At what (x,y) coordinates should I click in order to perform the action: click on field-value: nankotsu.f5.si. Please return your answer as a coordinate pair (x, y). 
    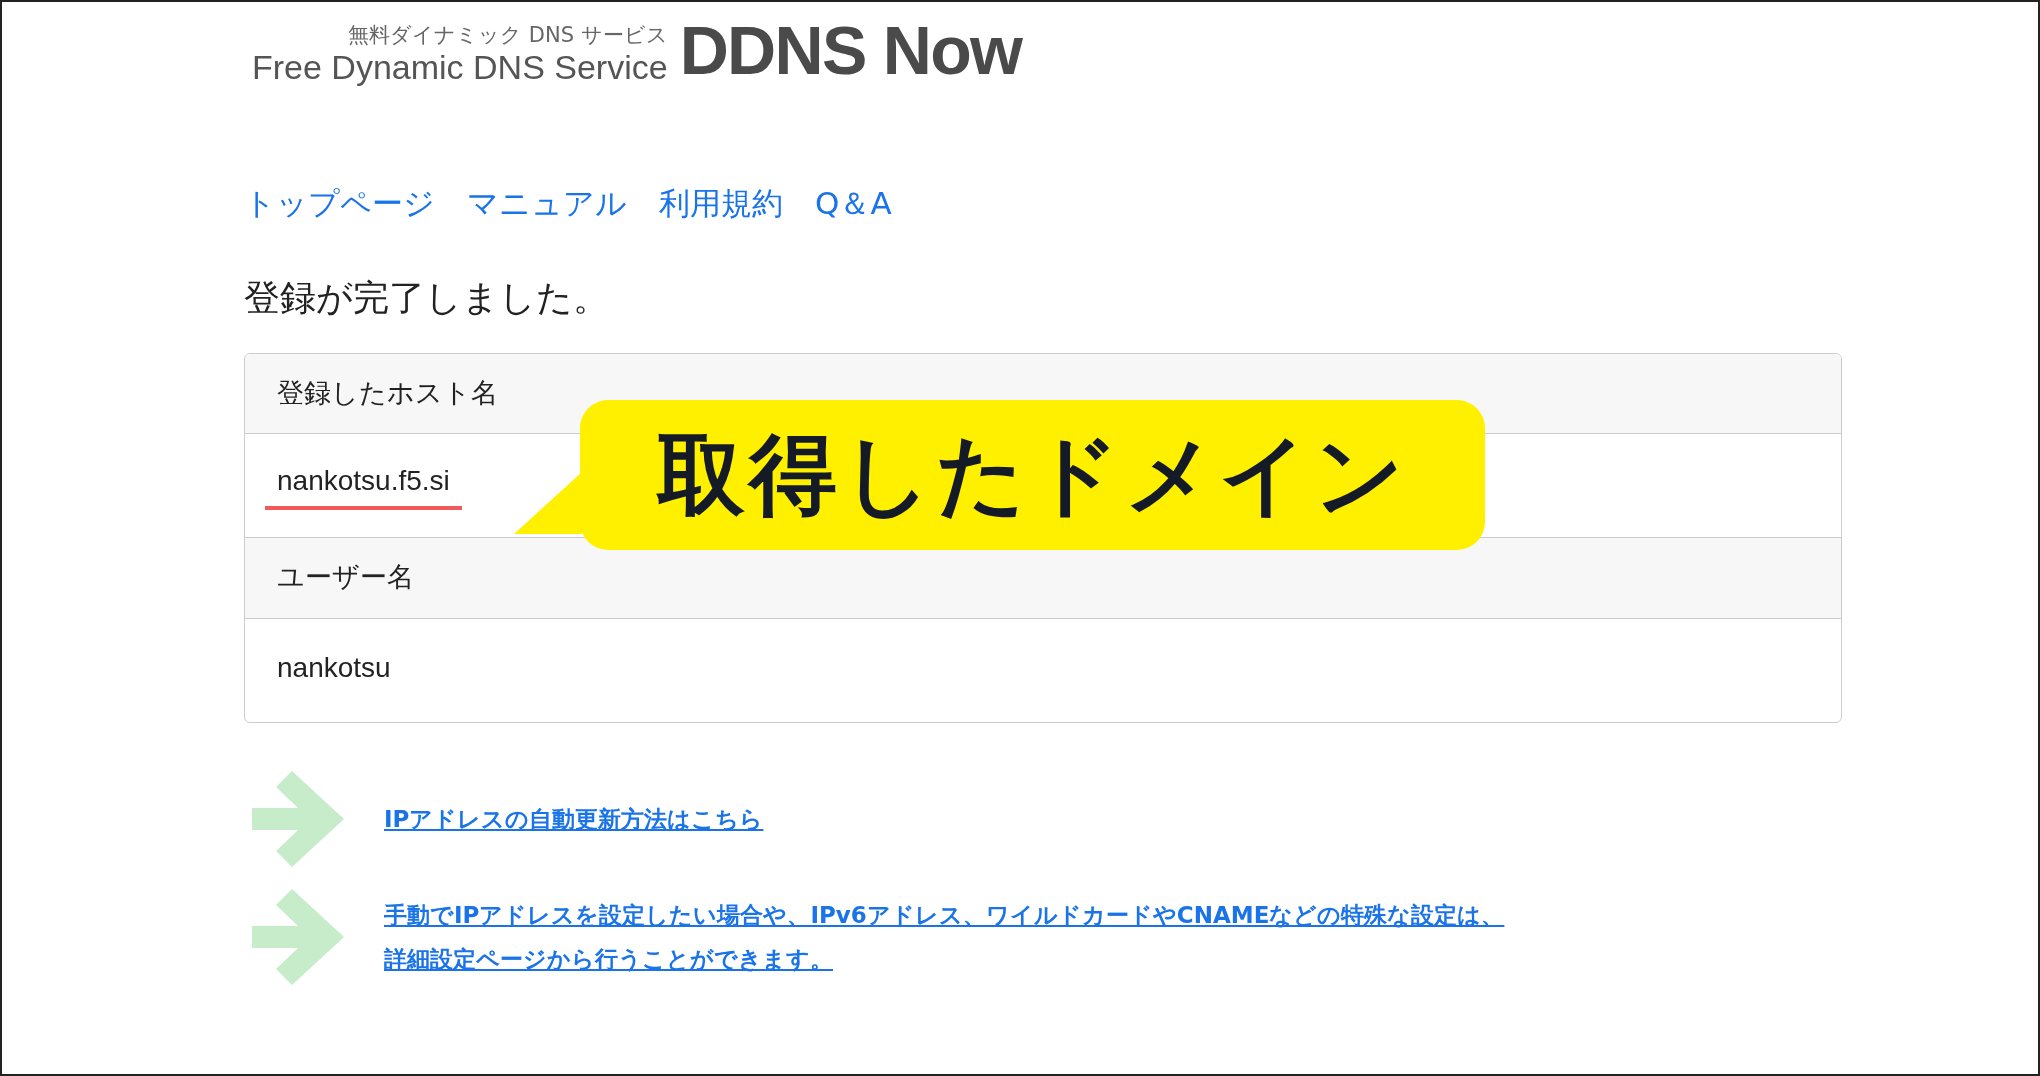
    Looking at the image, I should click on (363, 485).